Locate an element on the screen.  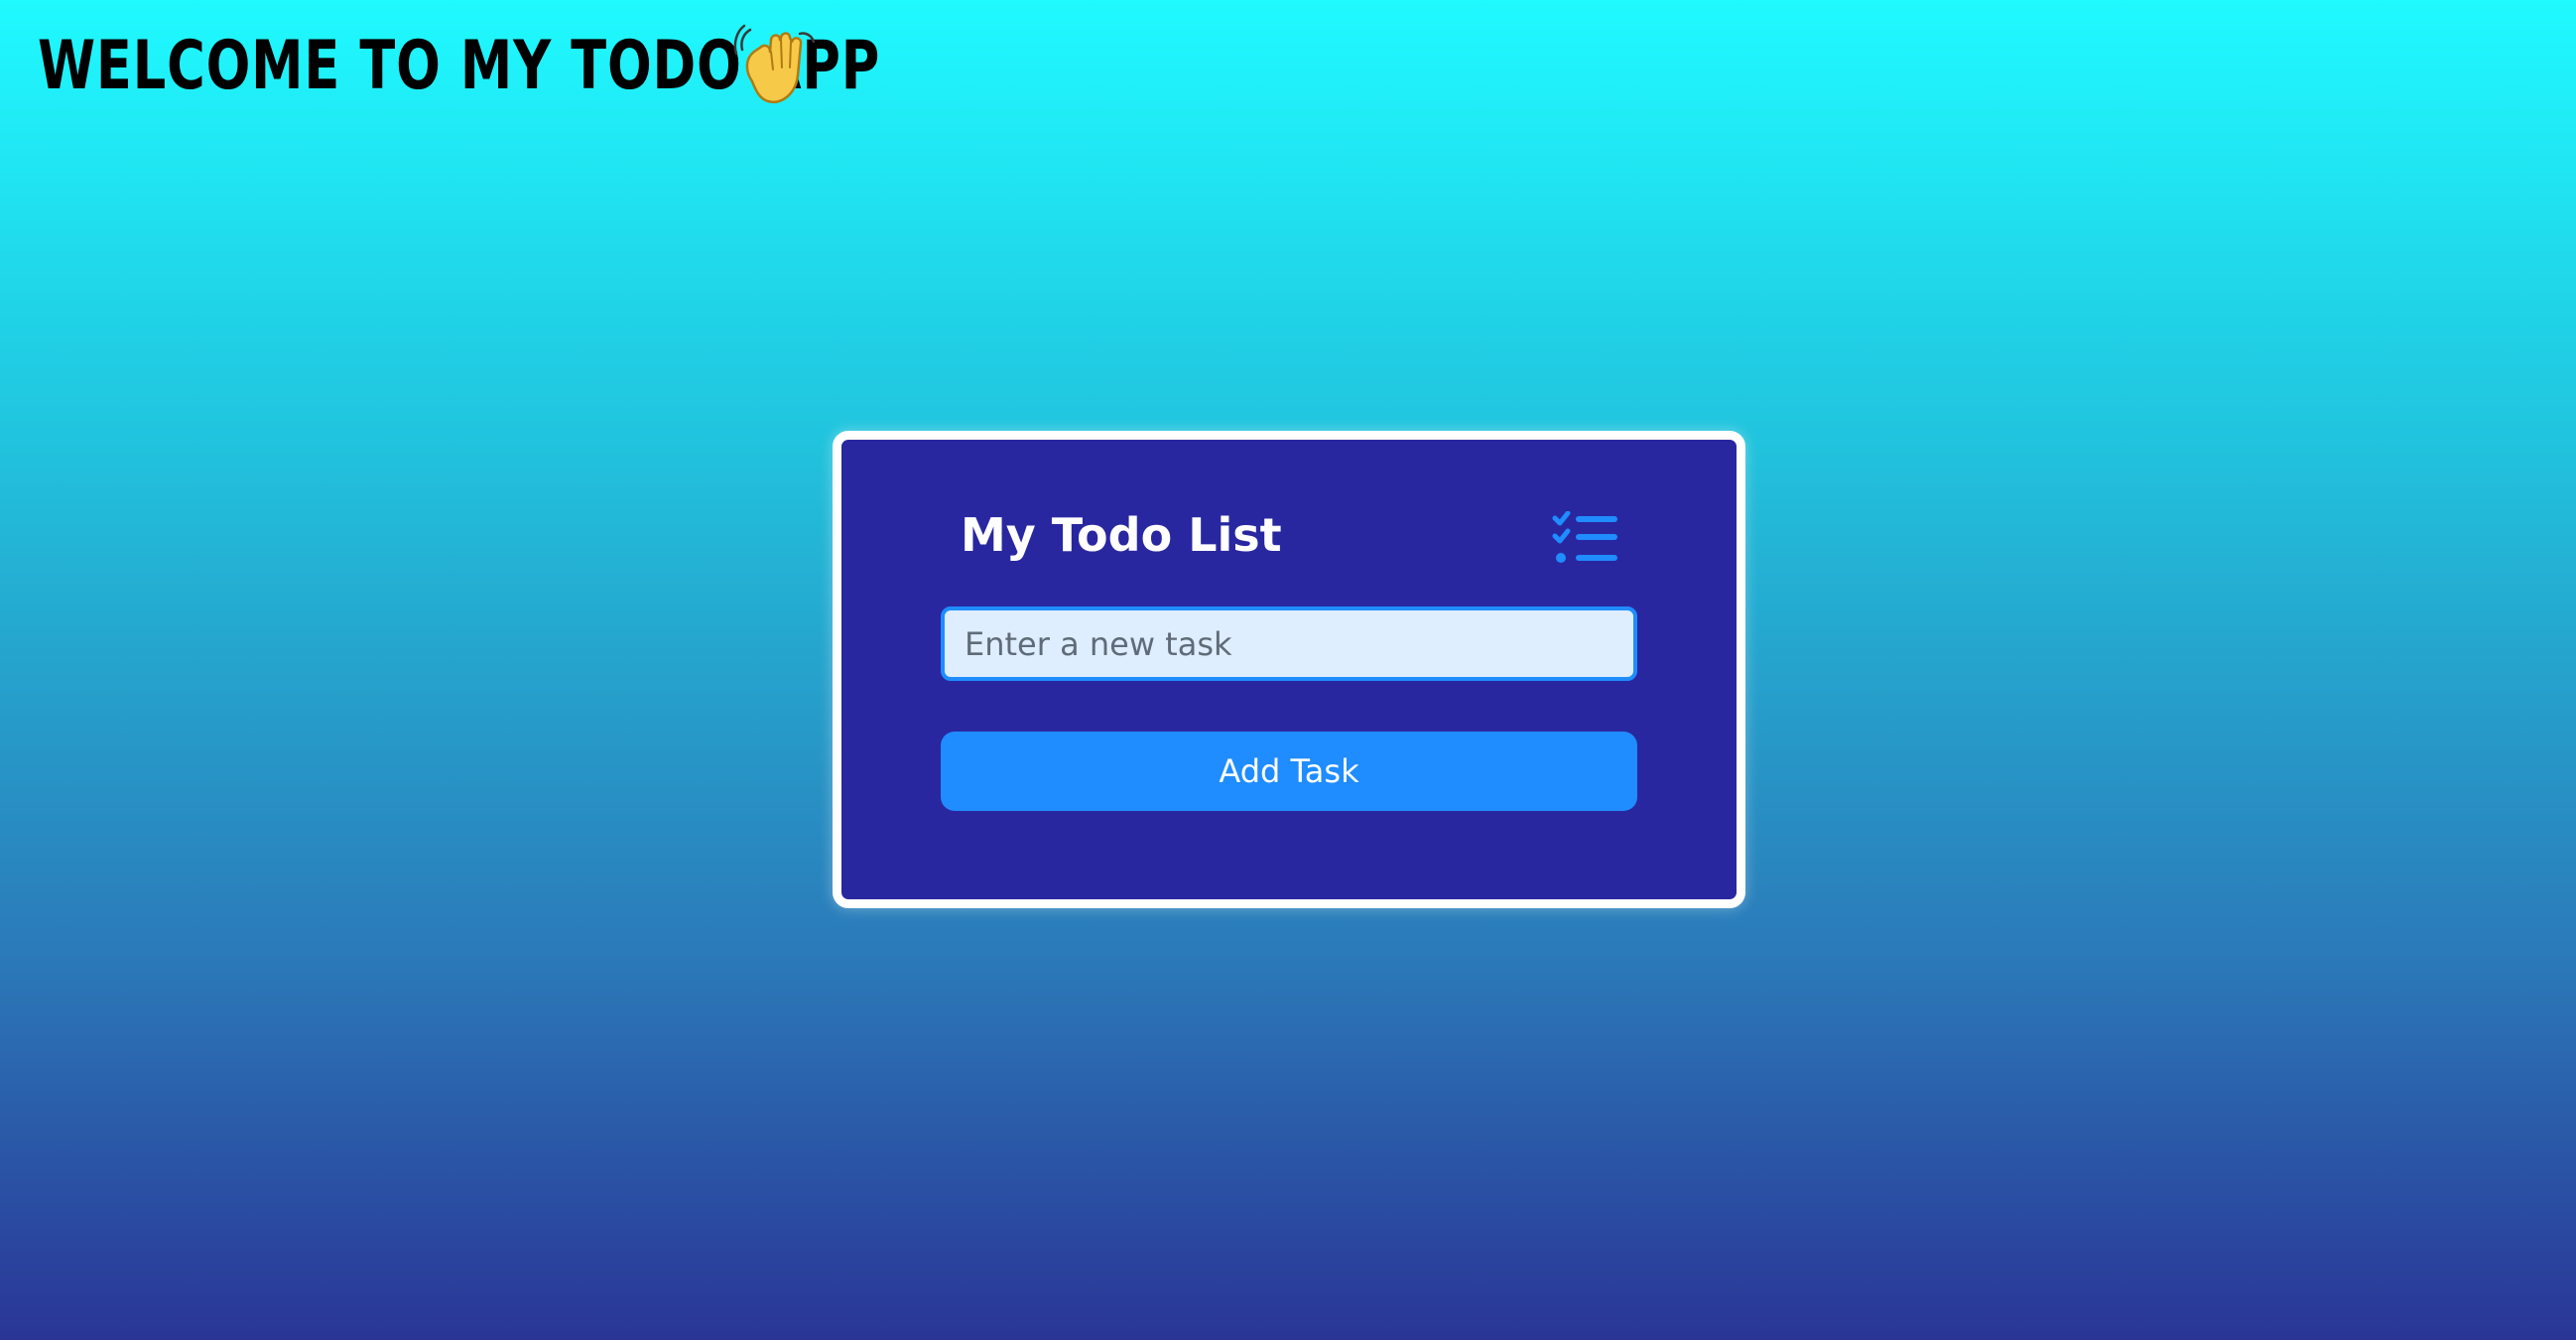
waving-hand-icon is located at coordinates (776, 66).